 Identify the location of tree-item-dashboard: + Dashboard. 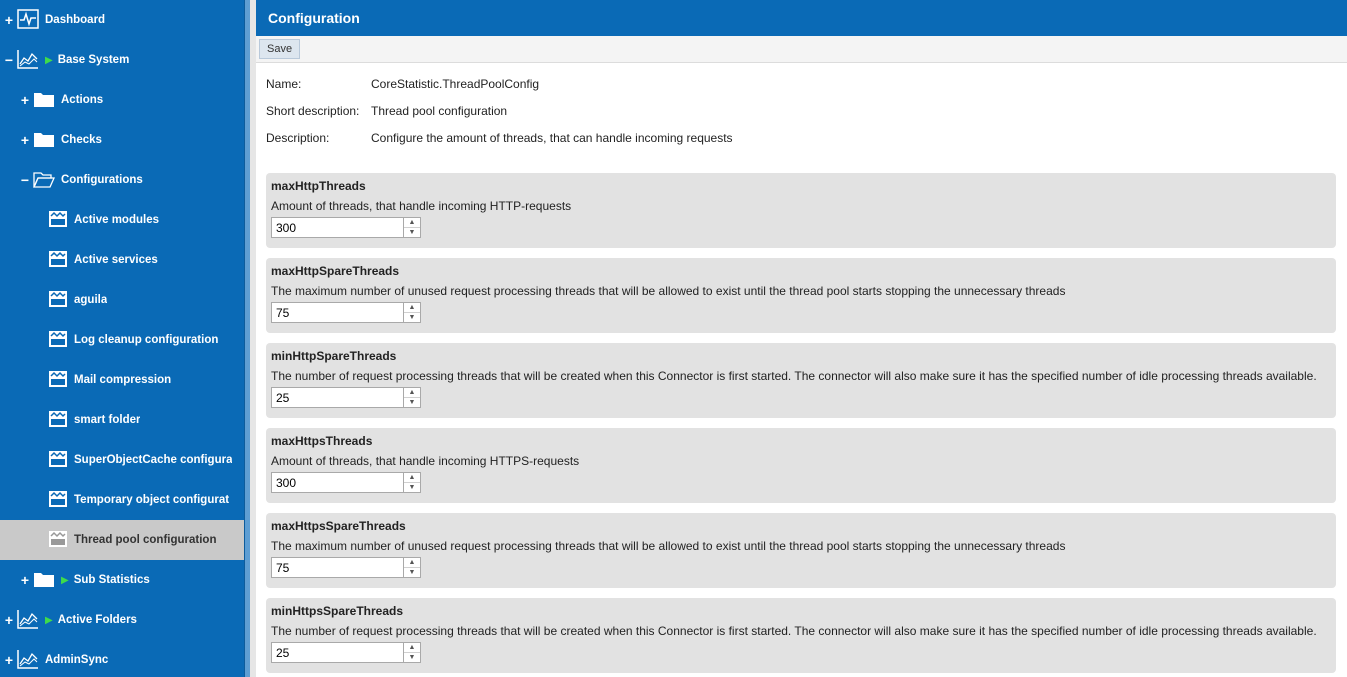
(122, 20).